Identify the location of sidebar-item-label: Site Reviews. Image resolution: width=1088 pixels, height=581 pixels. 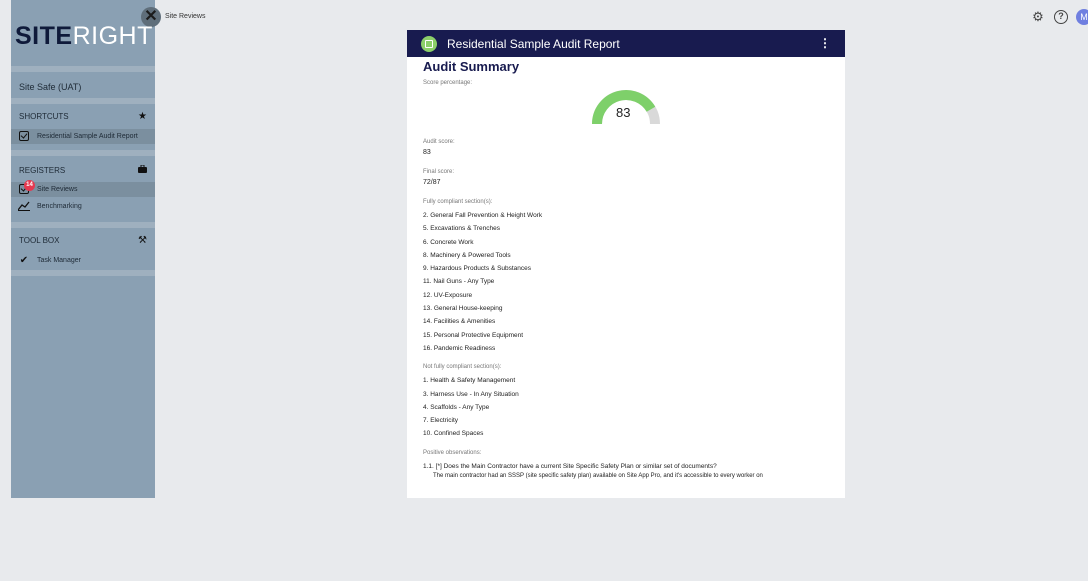
(57, 189).